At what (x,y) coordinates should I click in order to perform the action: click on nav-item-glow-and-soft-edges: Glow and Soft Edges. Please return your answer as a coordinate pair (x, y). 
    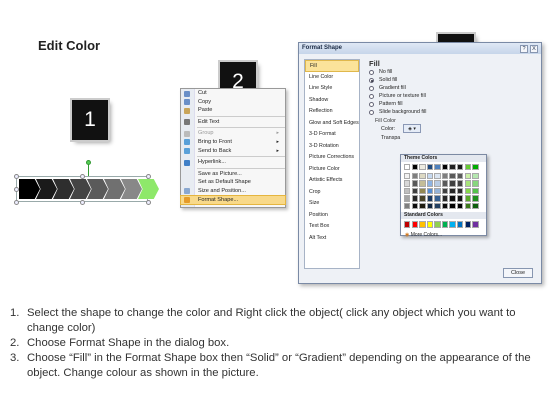
    Looking at the image, I should click on (332, 124).